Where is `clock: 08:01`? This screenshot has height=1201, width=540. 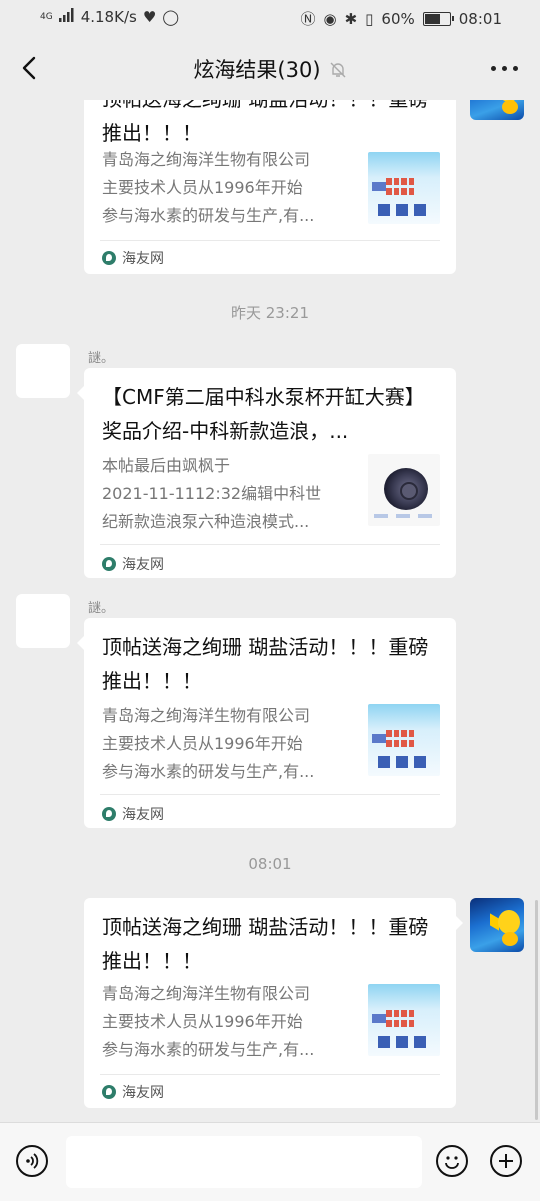 clock: 08:01 is located at coordinates (480, 18).